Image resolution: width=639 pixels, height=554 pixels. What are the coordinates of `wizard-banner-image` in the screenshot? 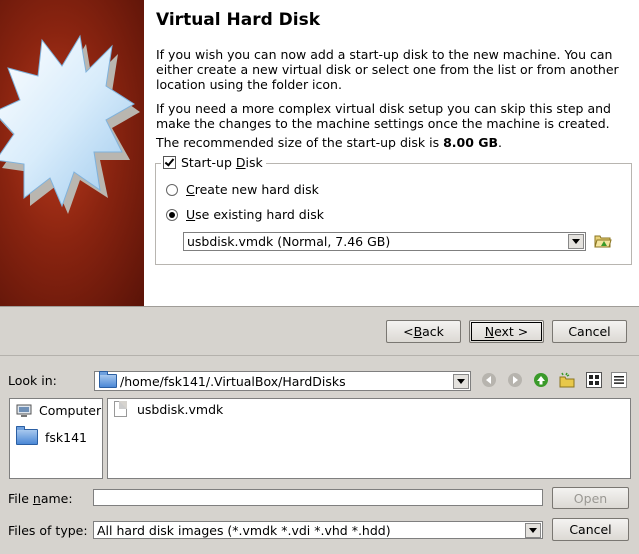 It's located at (72, 153).